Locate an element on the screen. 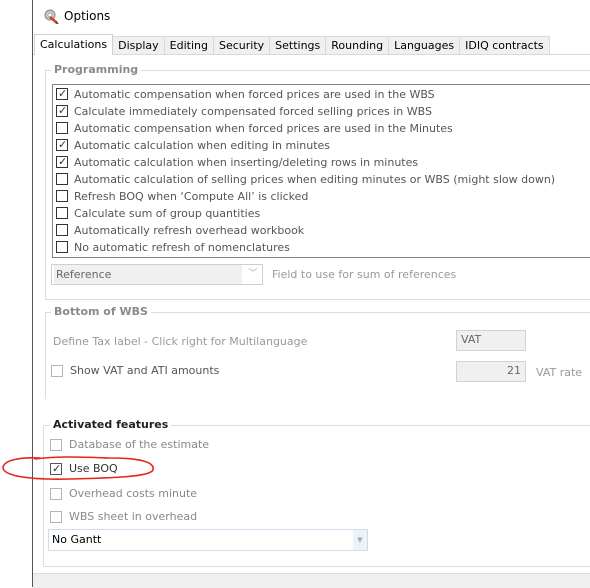  reference-field-value: Reference is located at coordinates (148, 274).